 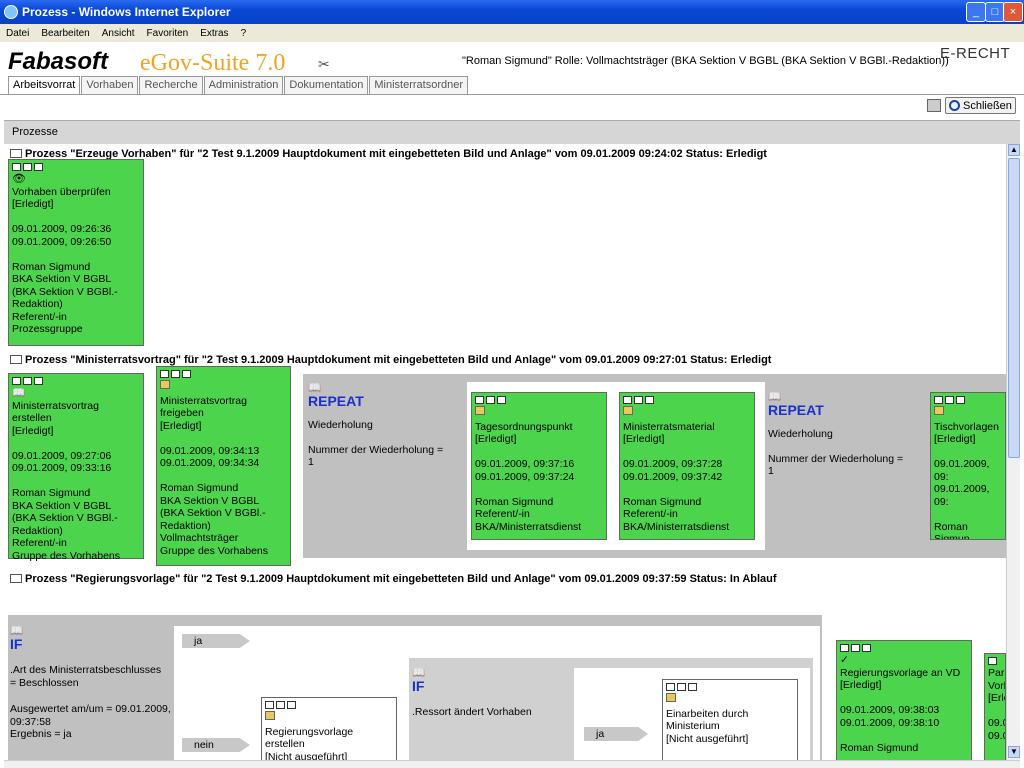 I want to click on tab-dokumentation: Dokumentation, so click(x=326, y=85).